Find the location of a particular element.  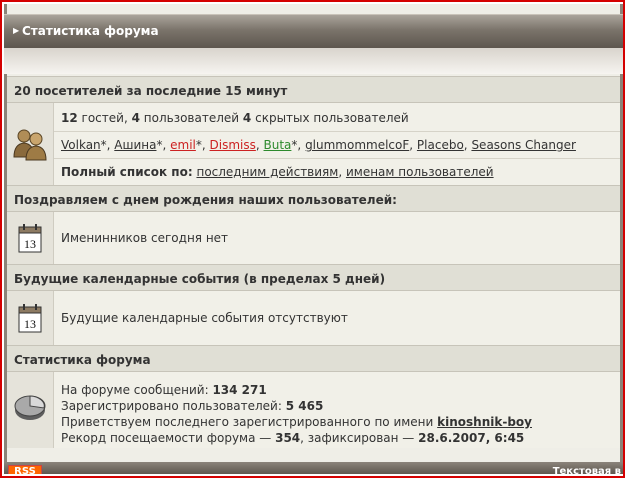

online-icon-cell is located at coordinates (30, 144).